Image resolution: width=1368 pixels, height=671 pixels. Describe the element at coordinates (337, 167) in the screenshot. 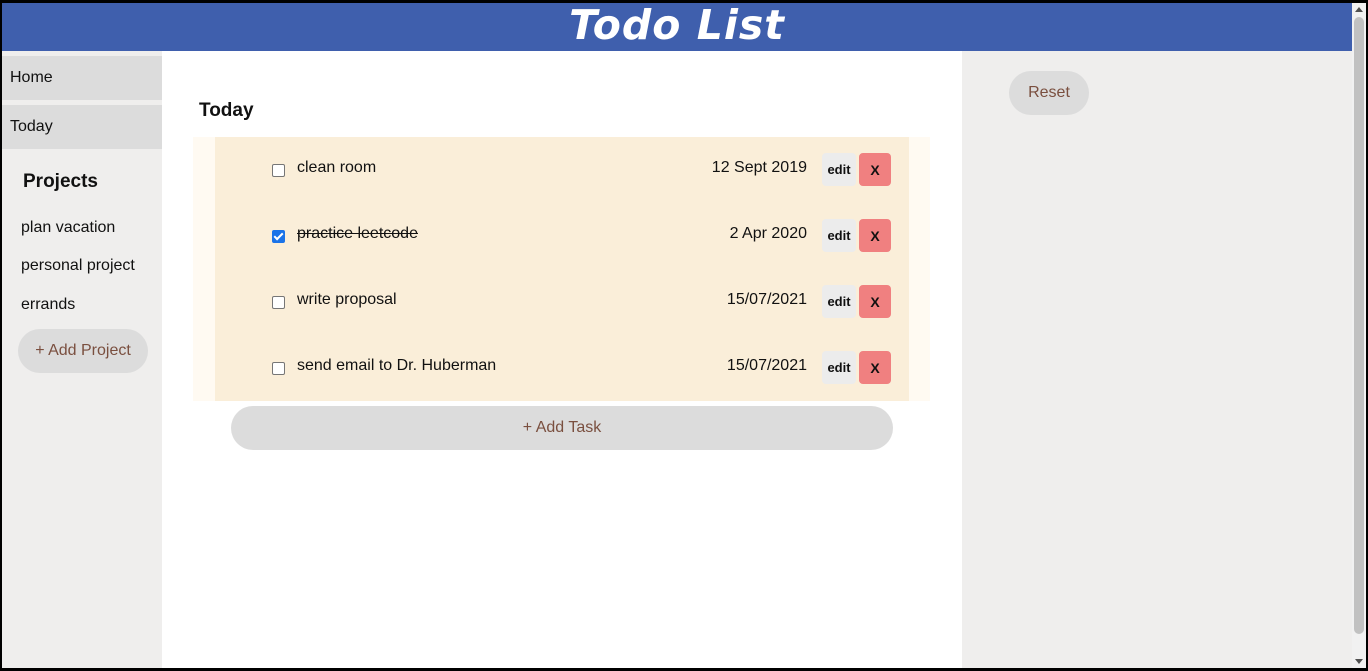

I see `task-name: clean room` at that location.